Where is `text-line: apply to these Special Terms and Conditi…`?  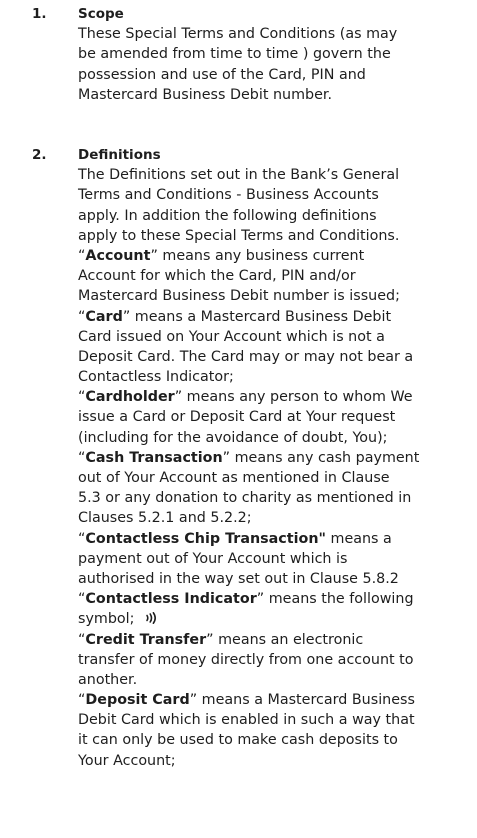
text-line: apply to these Special Terms and Conditi… is located at coordinates (239, 235).